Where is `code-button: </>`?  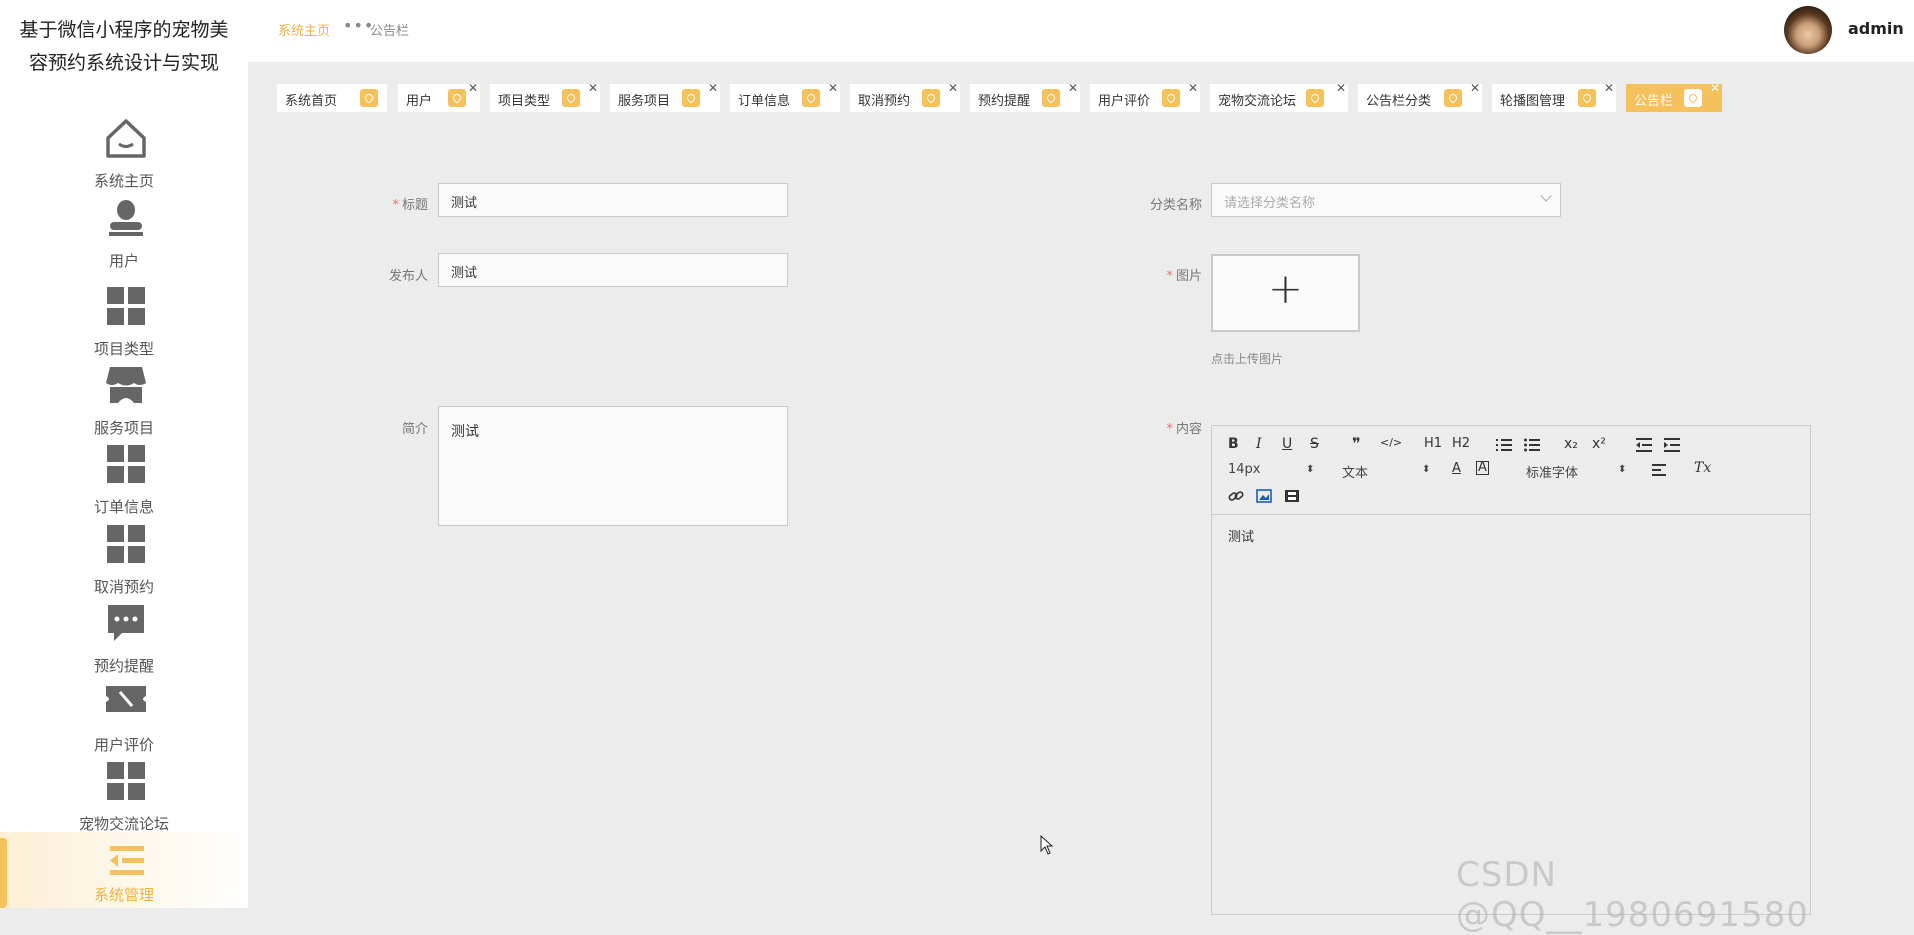 code-button: </> is located at coordinates (1391, 442).